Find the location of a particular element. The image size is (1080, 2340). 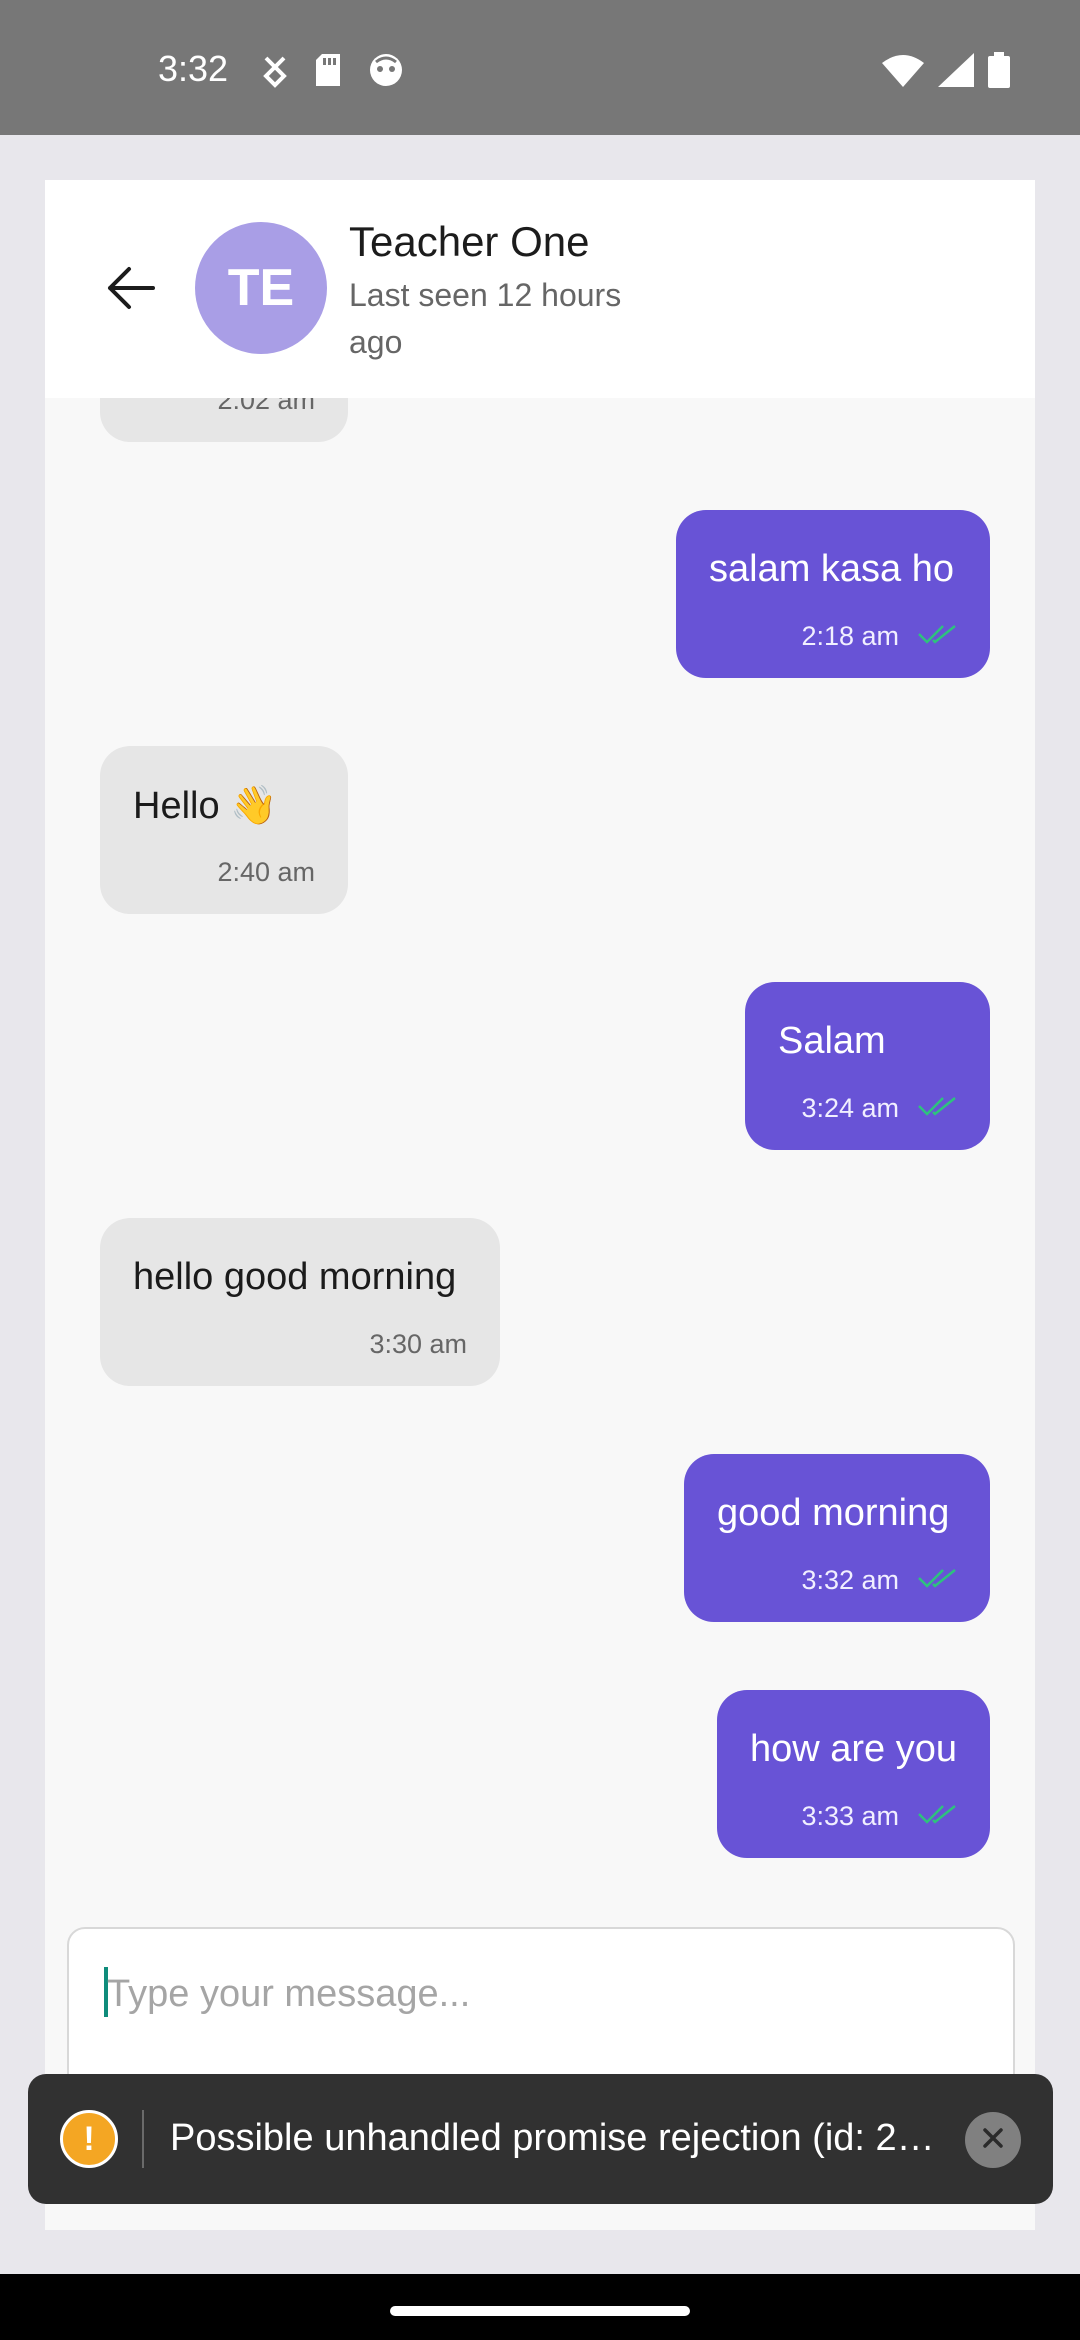

usb-debug-icon is located at coordinates (275, 72).